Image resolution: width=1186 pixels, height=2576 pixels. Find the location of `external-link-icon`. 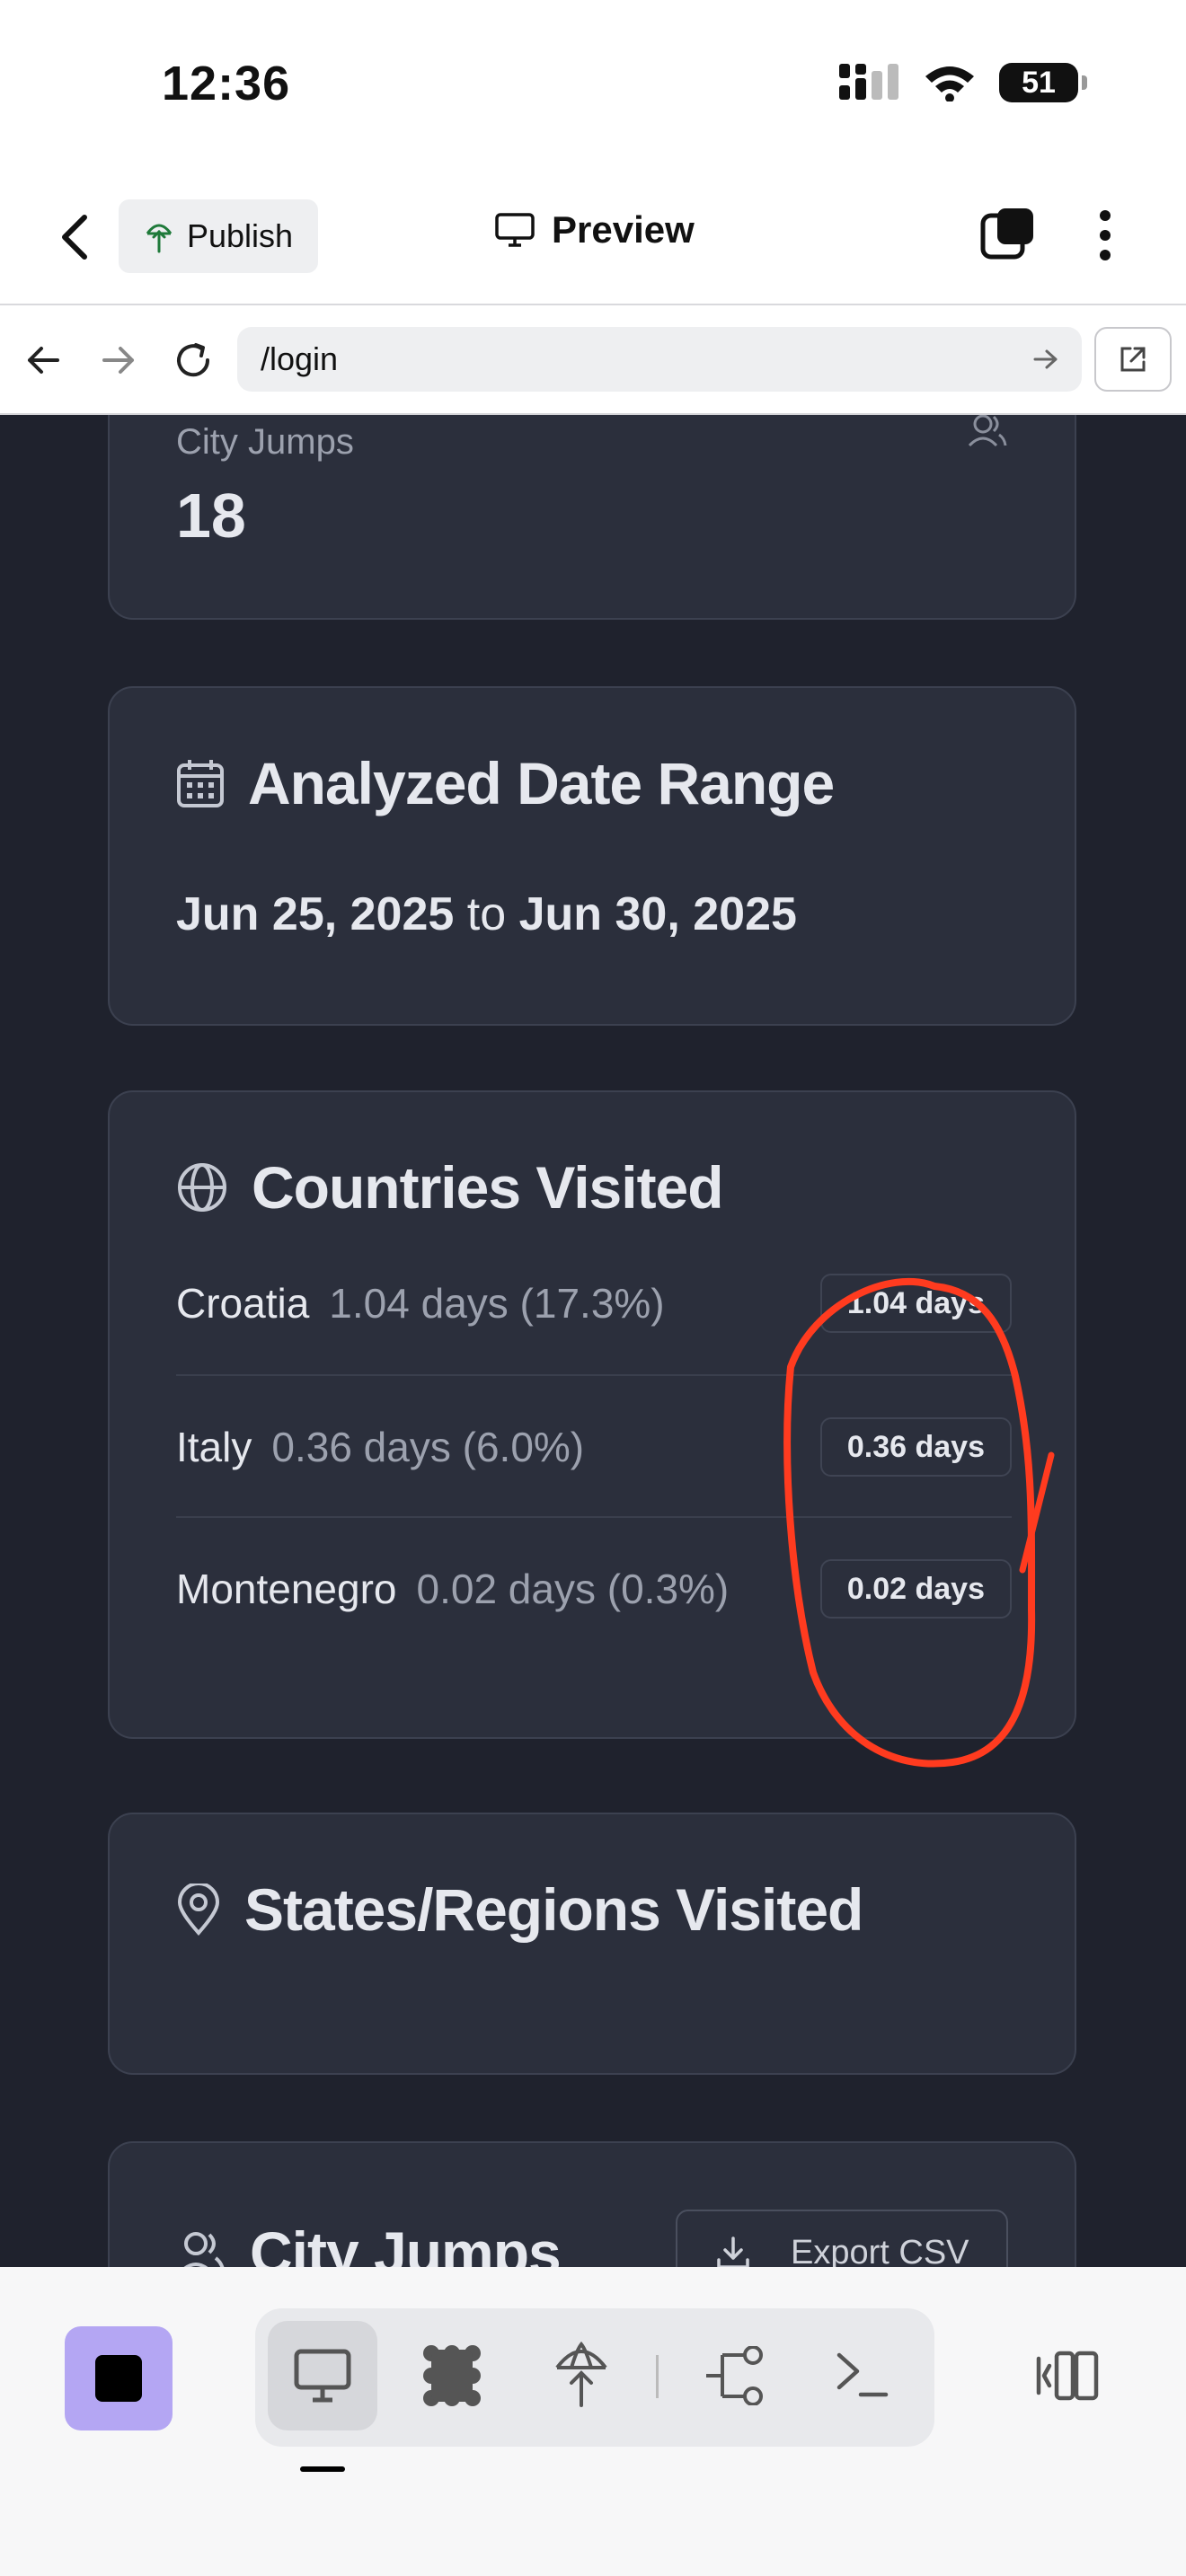

external-link-icon is located at coordinates (1133, 359).